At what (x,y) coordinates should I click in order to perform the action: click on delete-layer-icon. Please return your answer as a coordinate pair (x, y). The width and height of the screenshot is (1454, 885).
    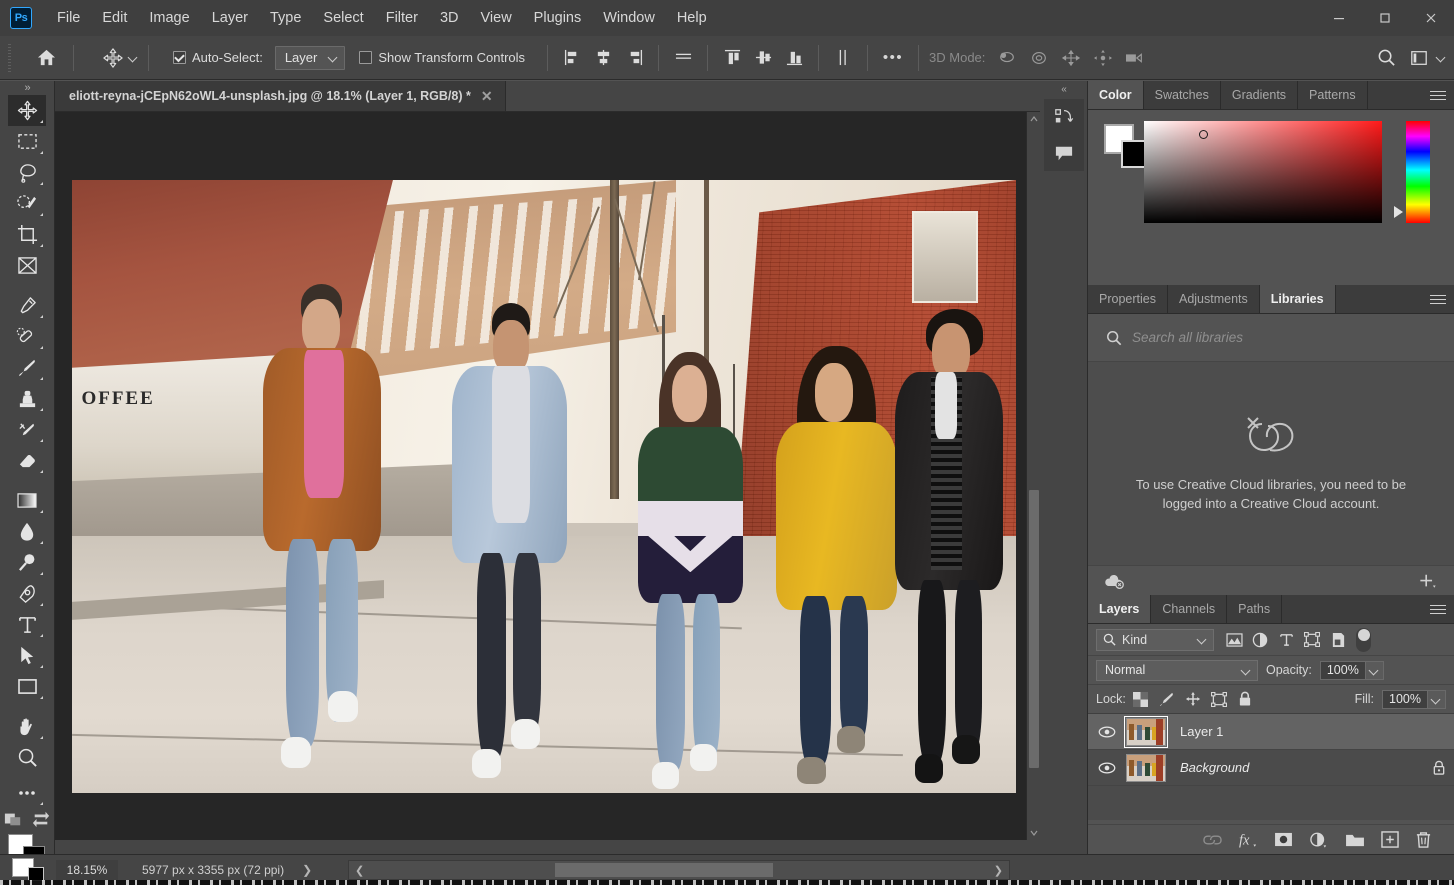
    Looking at the image, I should click on (1423, 840).